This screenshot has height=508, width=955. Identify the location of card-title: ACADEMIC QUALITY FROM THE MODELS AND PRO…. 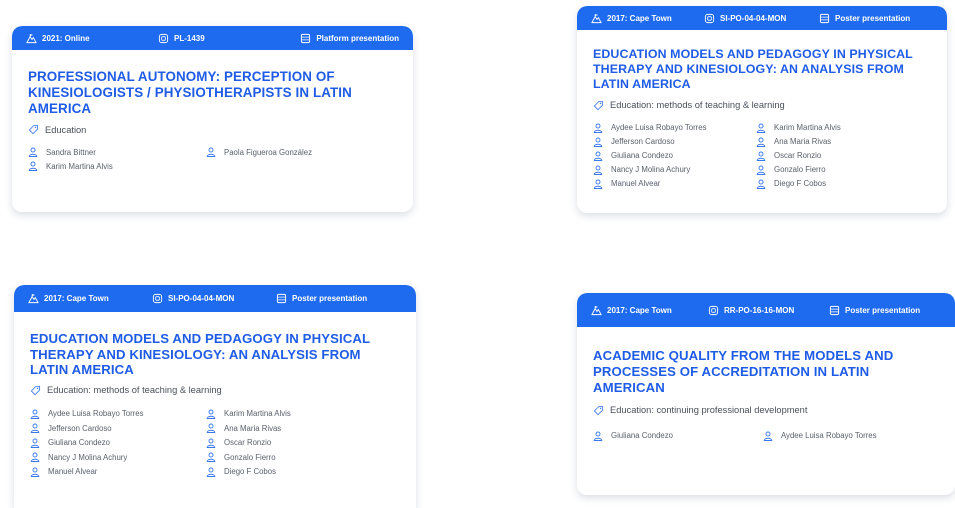
(753, 372).